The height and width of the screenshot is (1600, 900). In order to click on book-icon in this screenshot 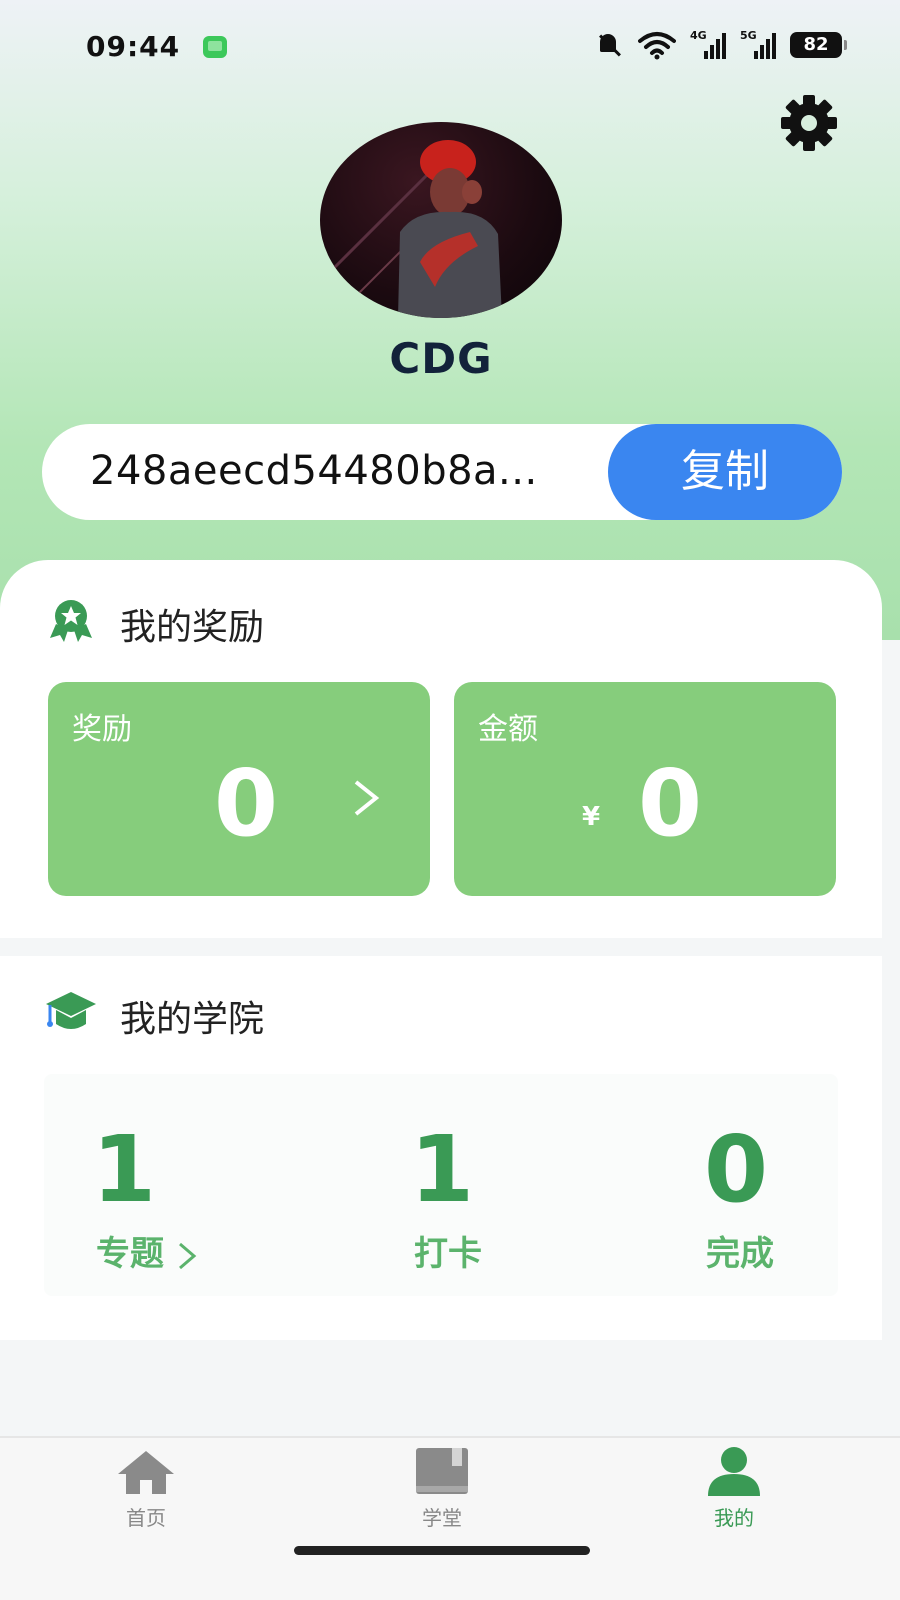, I will do `click(442, 1471)`.